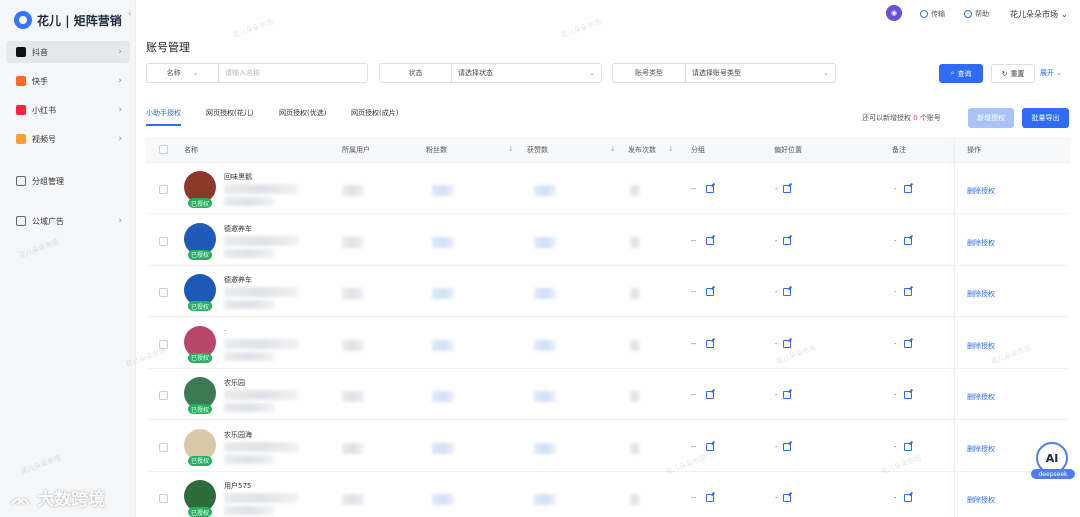  I want to click on user-menu: 花儿朵朵市场 ⌄, so click(1039, 14).